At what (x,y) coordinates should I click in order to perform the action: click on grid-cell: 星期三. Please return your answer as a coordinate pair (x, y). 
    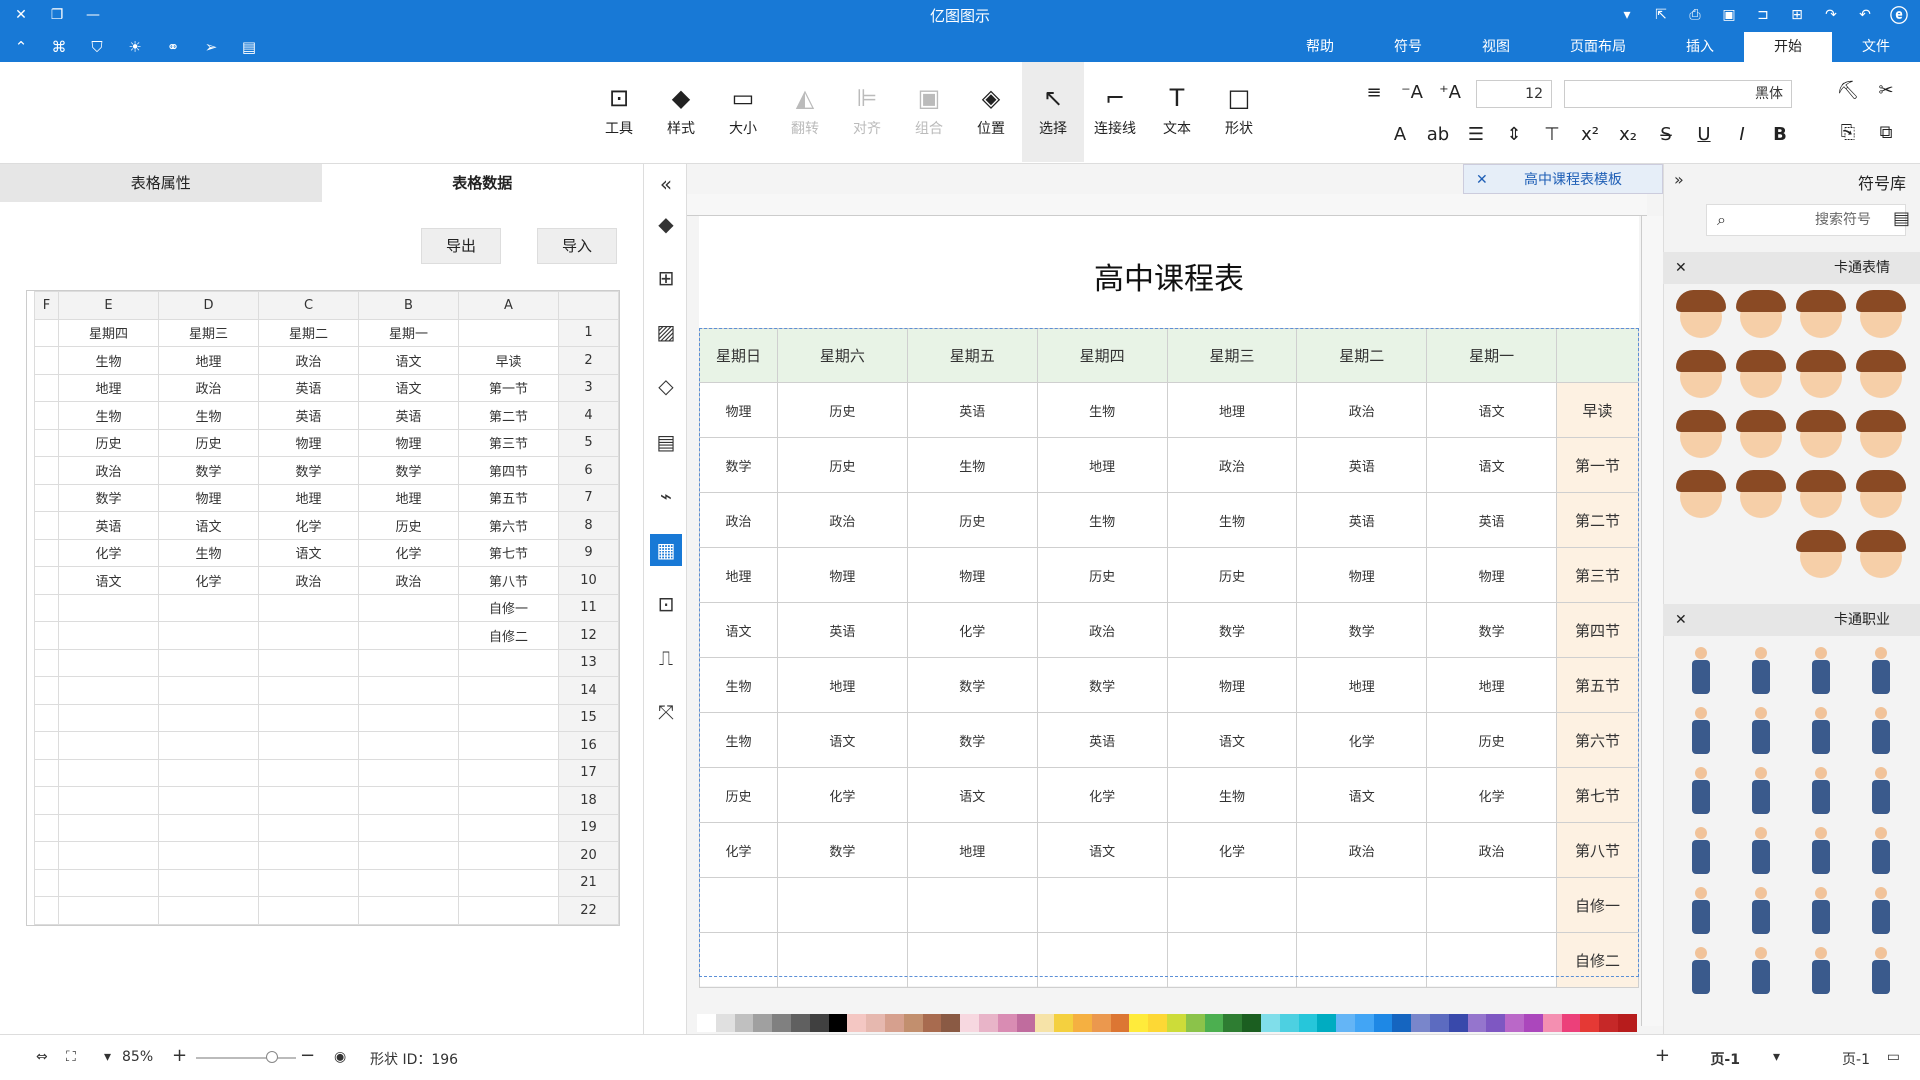
    Looking at the image, I should click on (208, 332).